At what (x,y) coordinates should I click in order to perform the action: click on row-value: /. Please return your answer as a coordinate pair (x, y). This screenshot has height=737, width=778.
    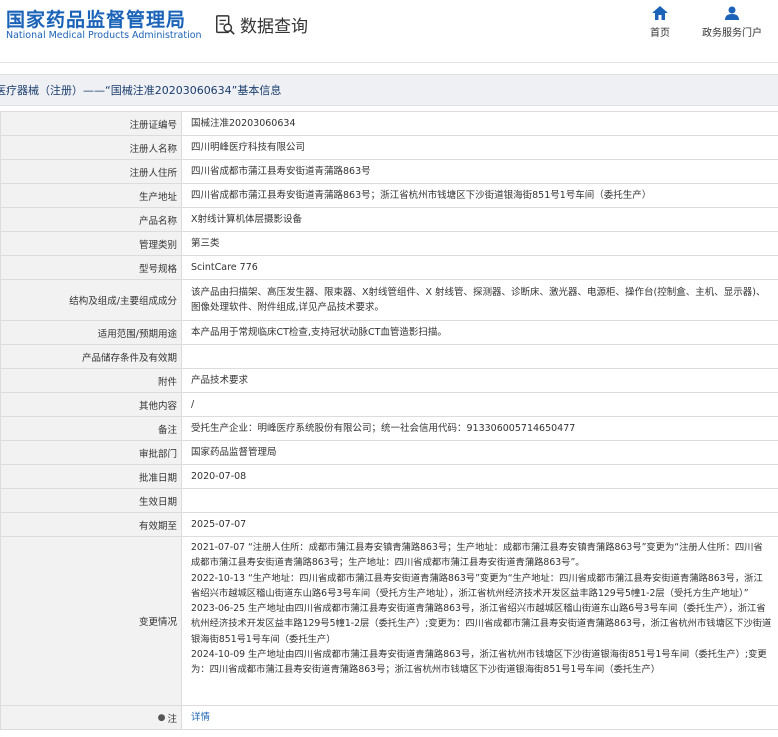
    Looking at the image, I should click on (193, 404).